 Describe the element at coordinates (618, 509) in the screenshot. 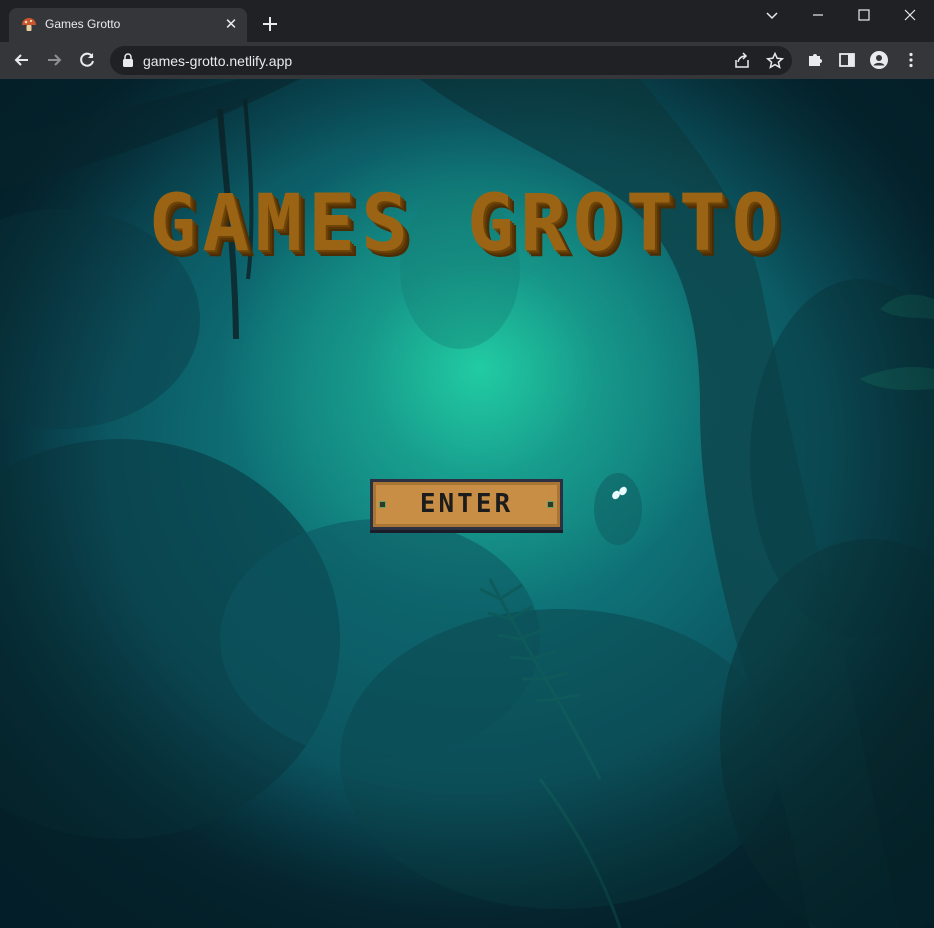

I see `forest-spirit-icon` at that location.